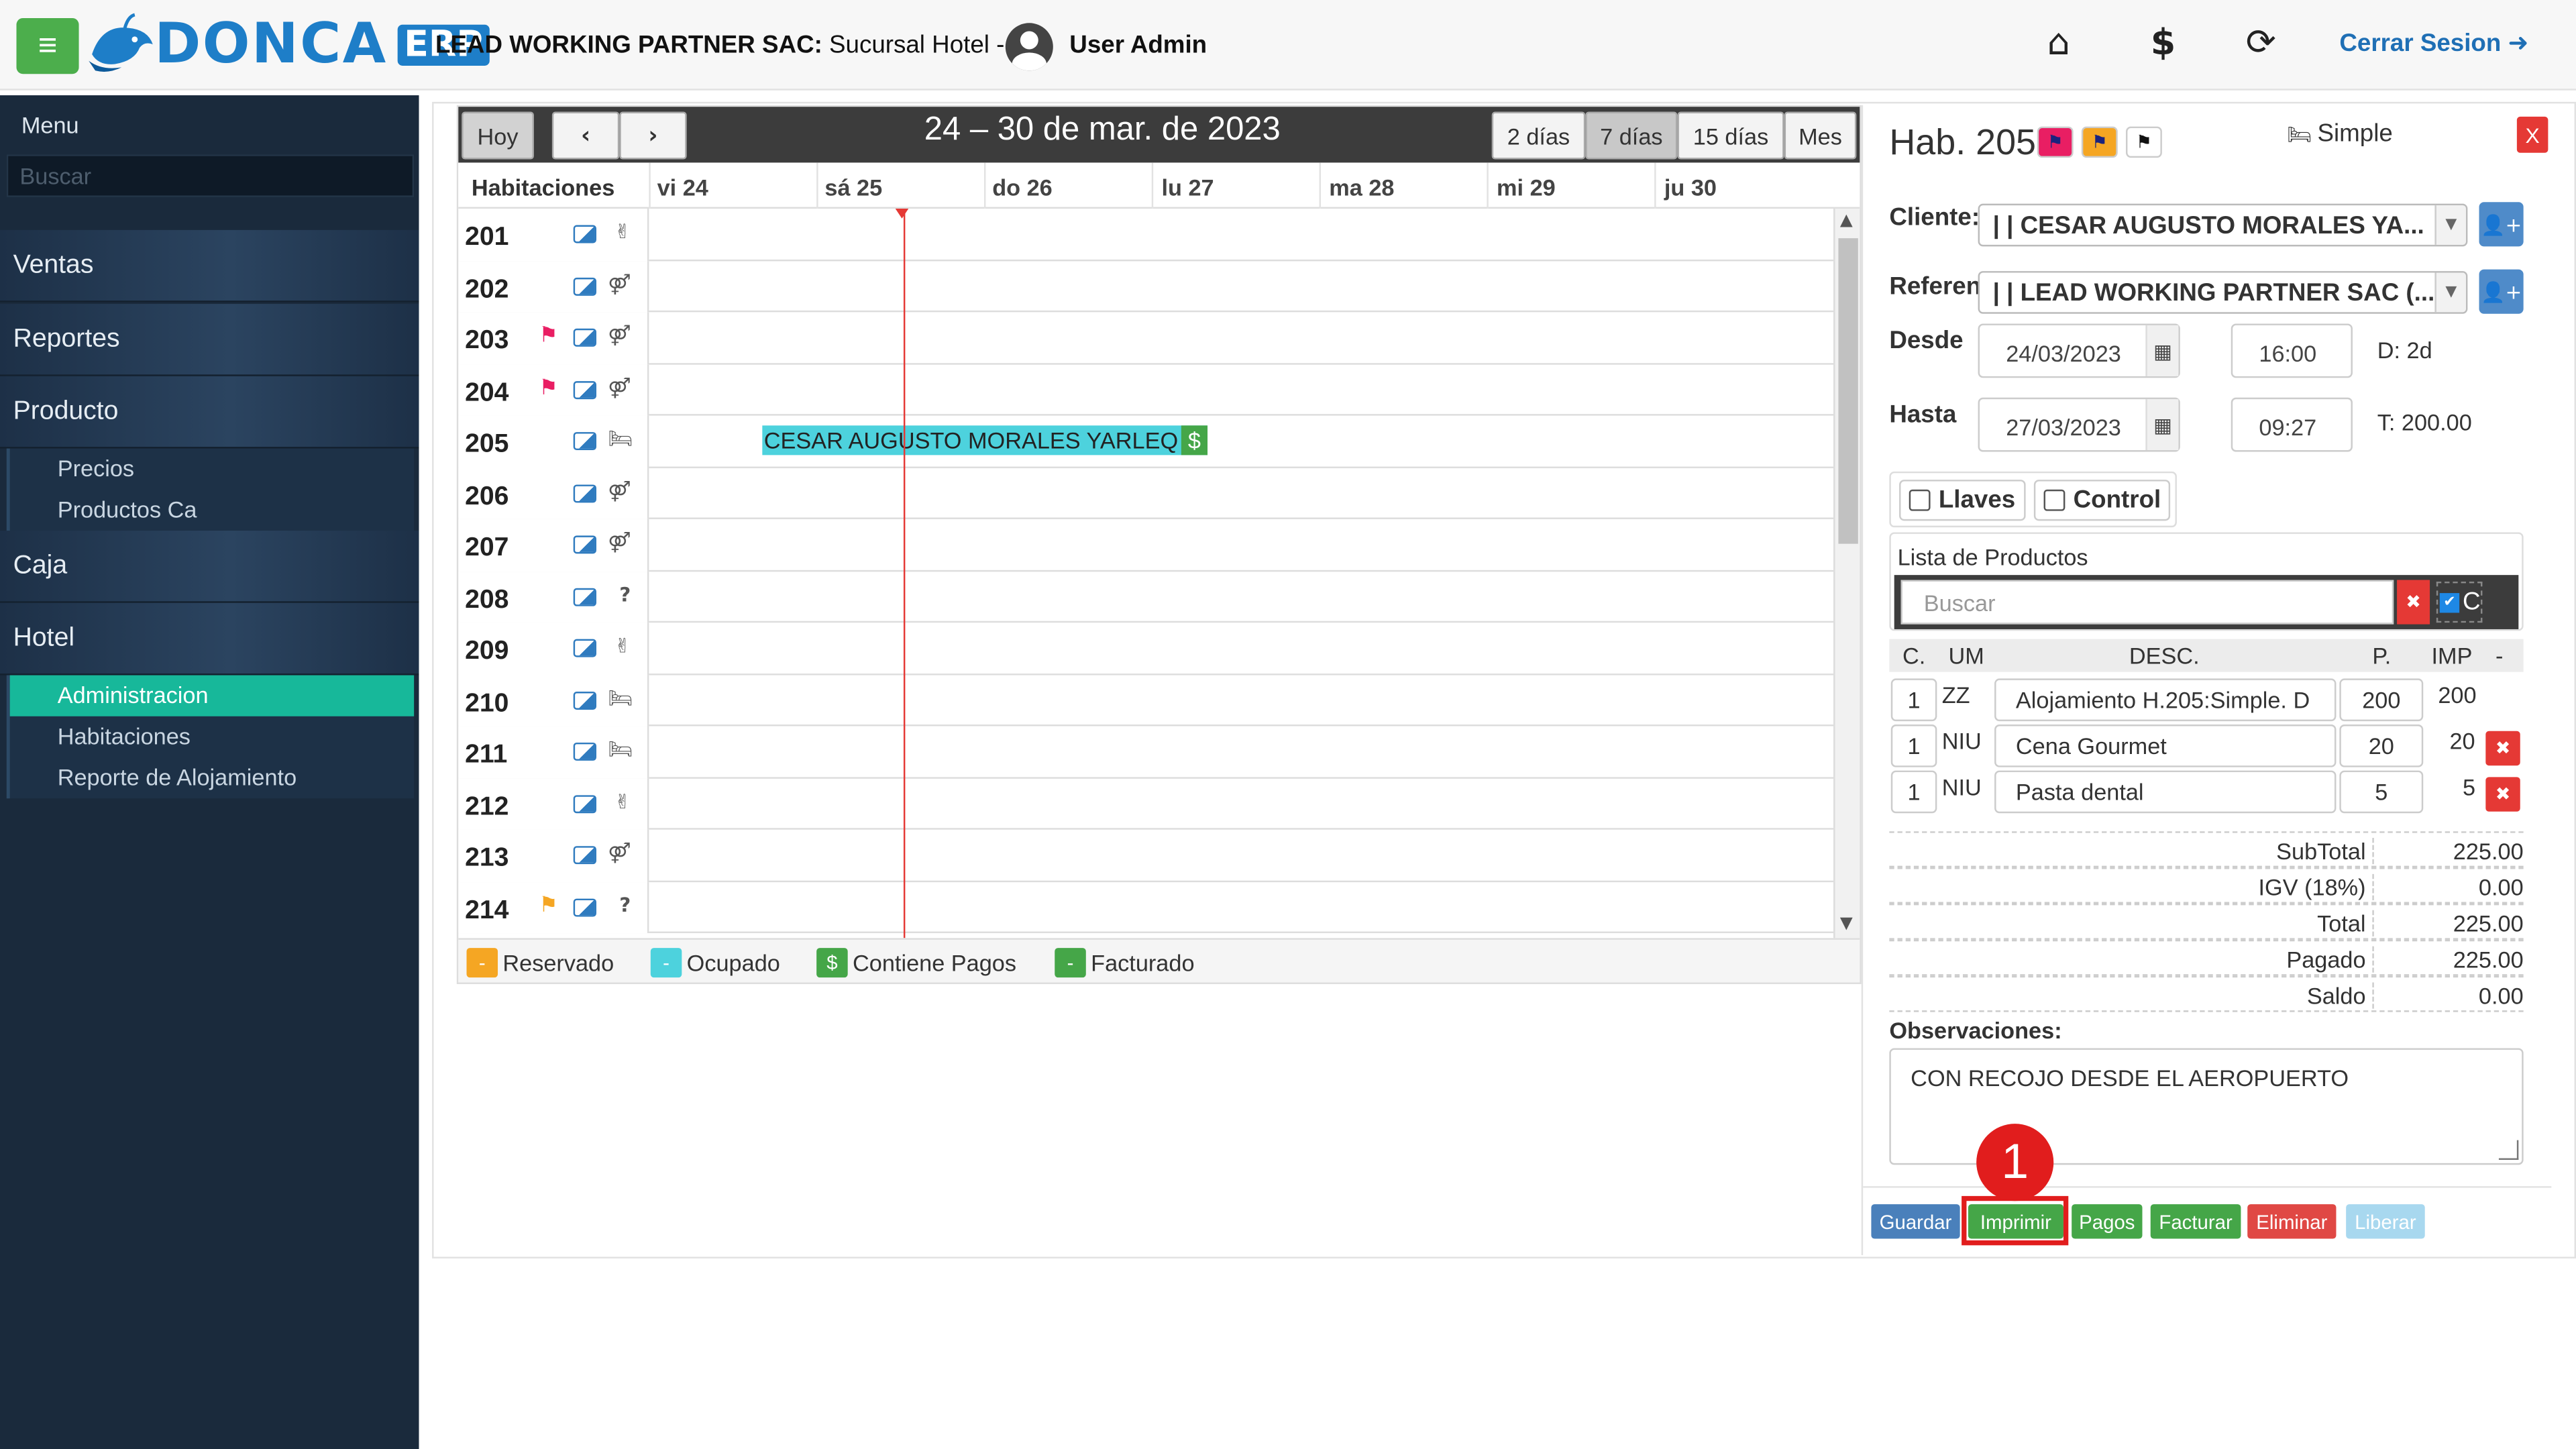 The image size is (2576, 1449). What do you see at coordinates (212, 736) in the screenshot?
I see `sidebar-subitem-habitaciones: Habitaciones` at bounding box center [212, 736].